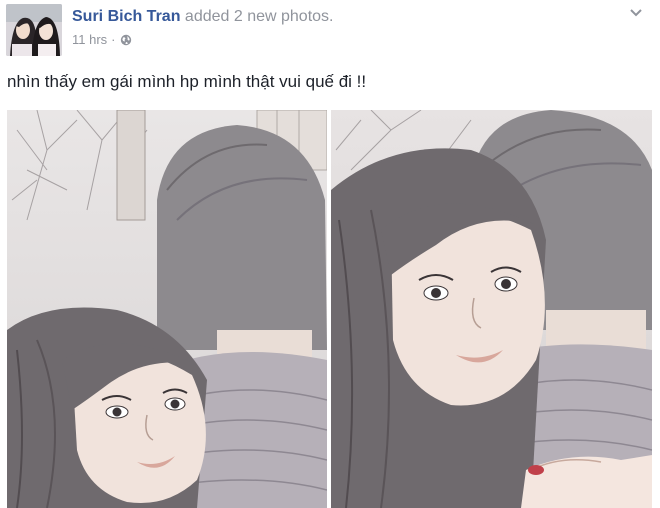 This screenshot has width=660, height=508. What do you see at coordinates (126, 40) in the screenshot?
I see `globe-icon` at bounding box center [126, 40].